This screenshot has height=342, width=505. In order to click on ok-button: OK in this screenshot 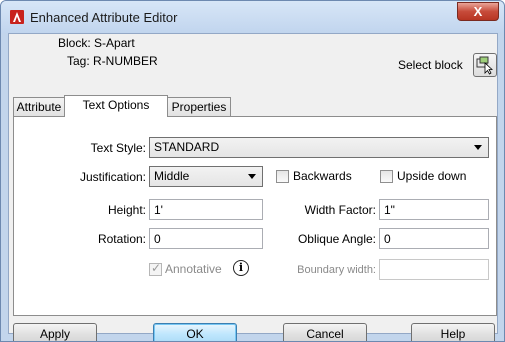, I will do `click(195, 332)`.